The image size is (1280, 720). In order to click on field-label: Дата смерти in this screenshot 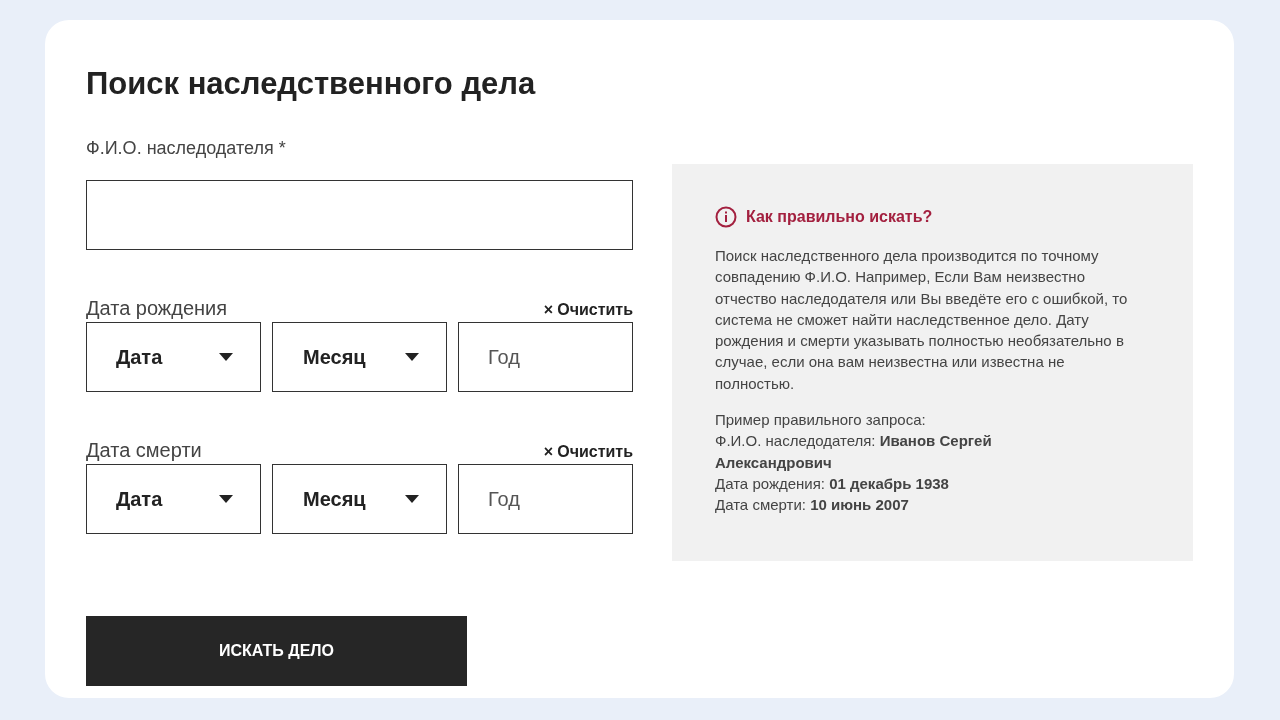, I will do `click(144, 450)`.